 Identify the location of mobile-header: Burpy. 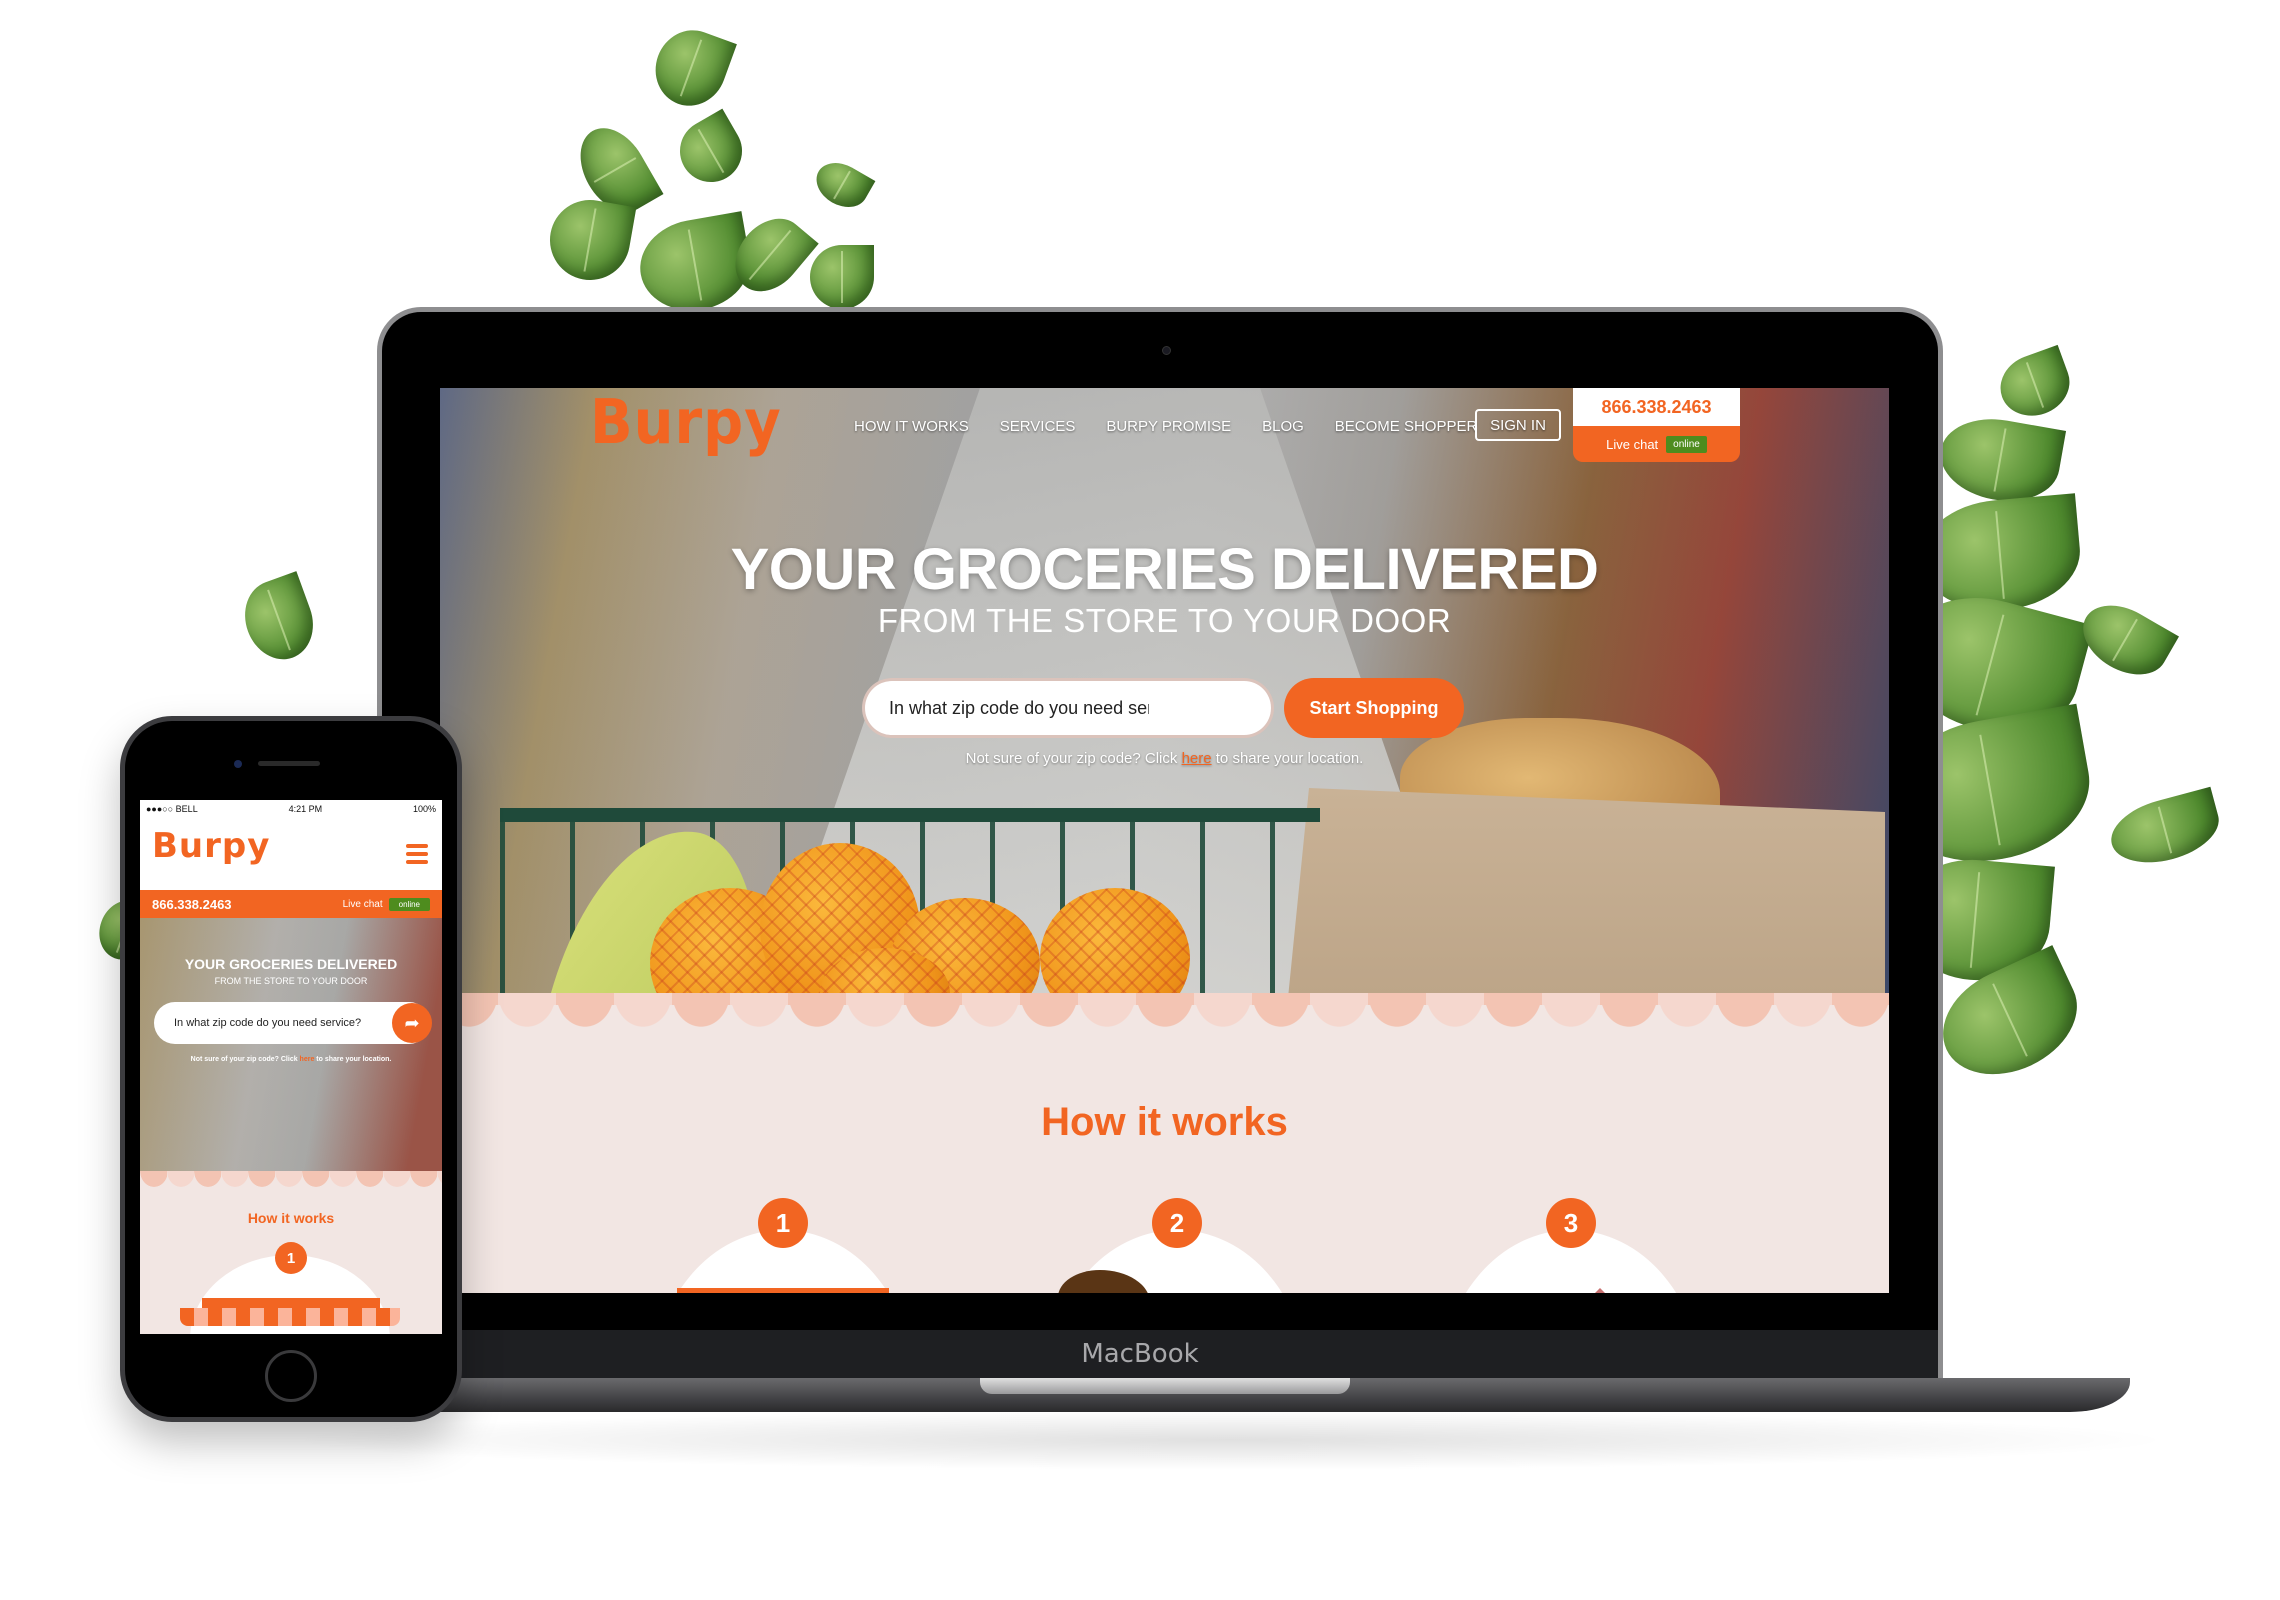
(291, 854).